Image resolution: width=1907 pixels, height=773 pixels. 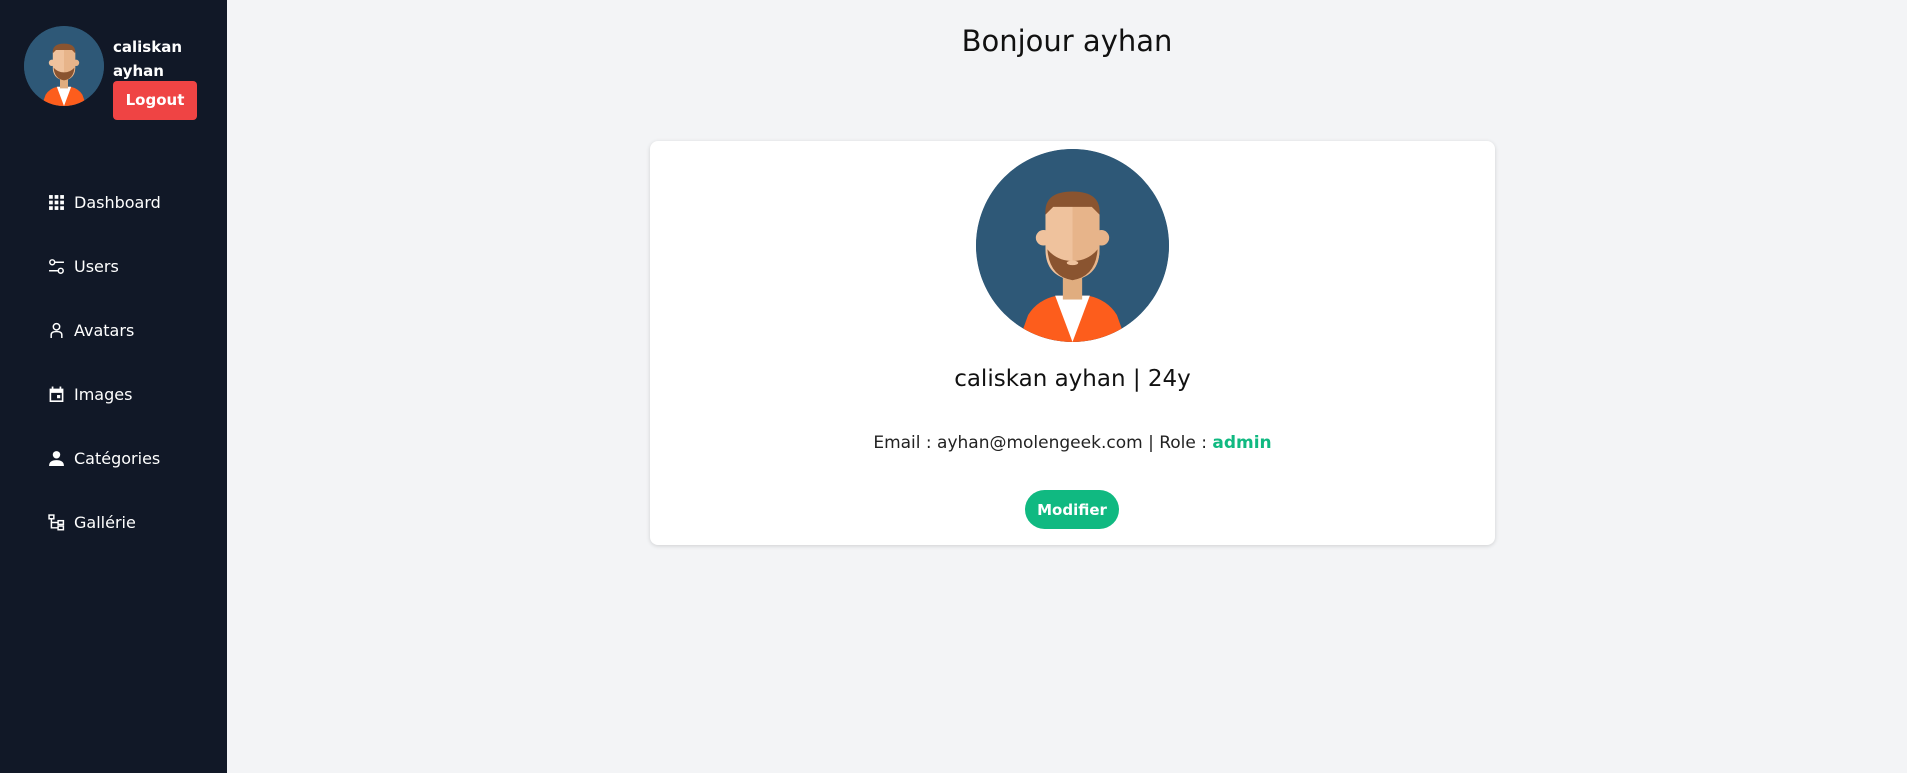 What do you see at coordinates (96, 266) in the screenshot?
I see `sidebar-item-label: Users` at bounding box center [96, 266].